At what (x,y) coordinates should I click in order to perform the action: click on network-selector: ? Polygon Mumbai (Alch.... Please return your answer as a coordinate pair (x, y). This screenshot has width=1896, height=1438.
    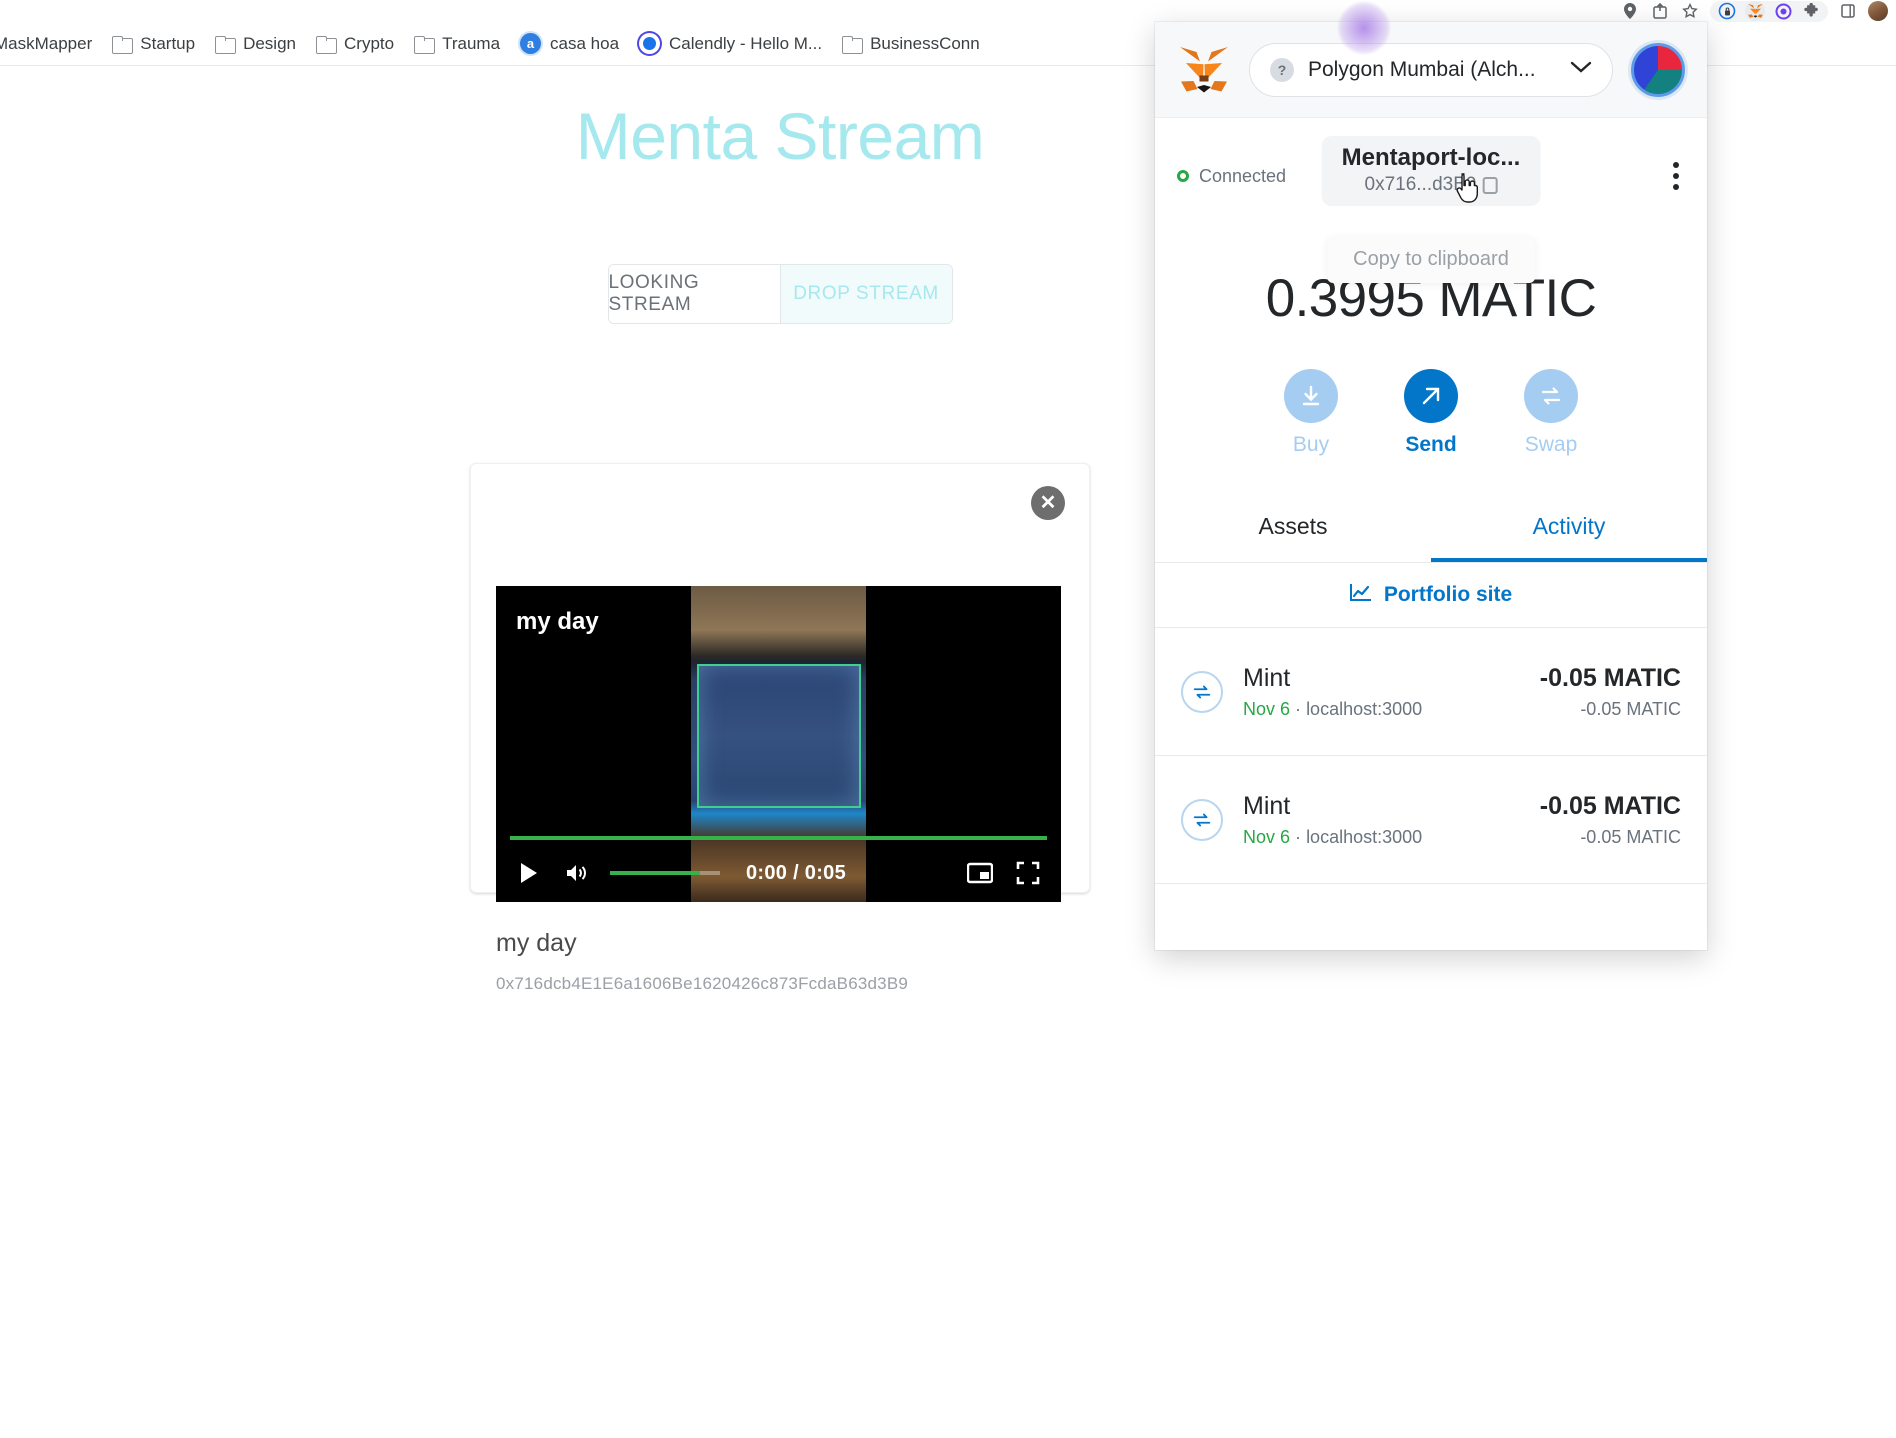
    Looking at the image, I should click on (1431, 69).